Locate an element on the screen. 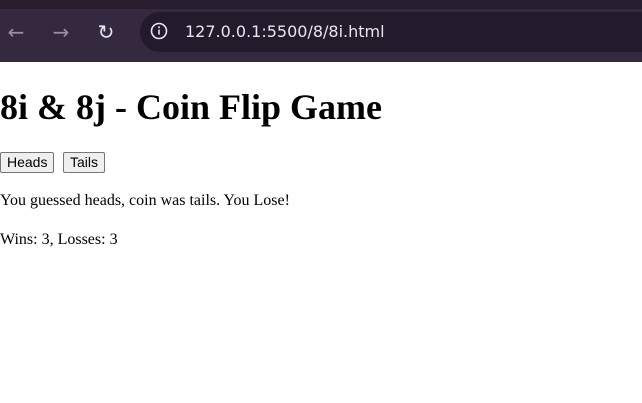  forward-arrow-icon: → is located at coordinates (61, 32).